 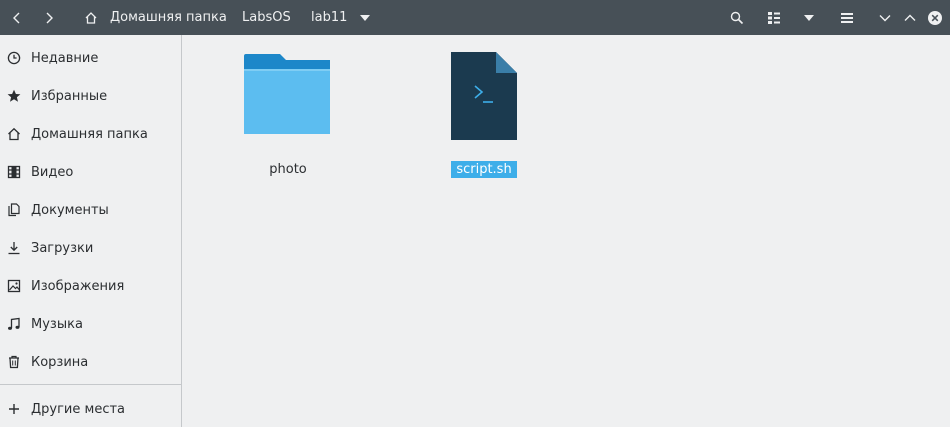 What do you see at coordinates (90, 324) in the screenshot?
I see `sidebar-item-music: Музыка` at bounding box center [90, 324].